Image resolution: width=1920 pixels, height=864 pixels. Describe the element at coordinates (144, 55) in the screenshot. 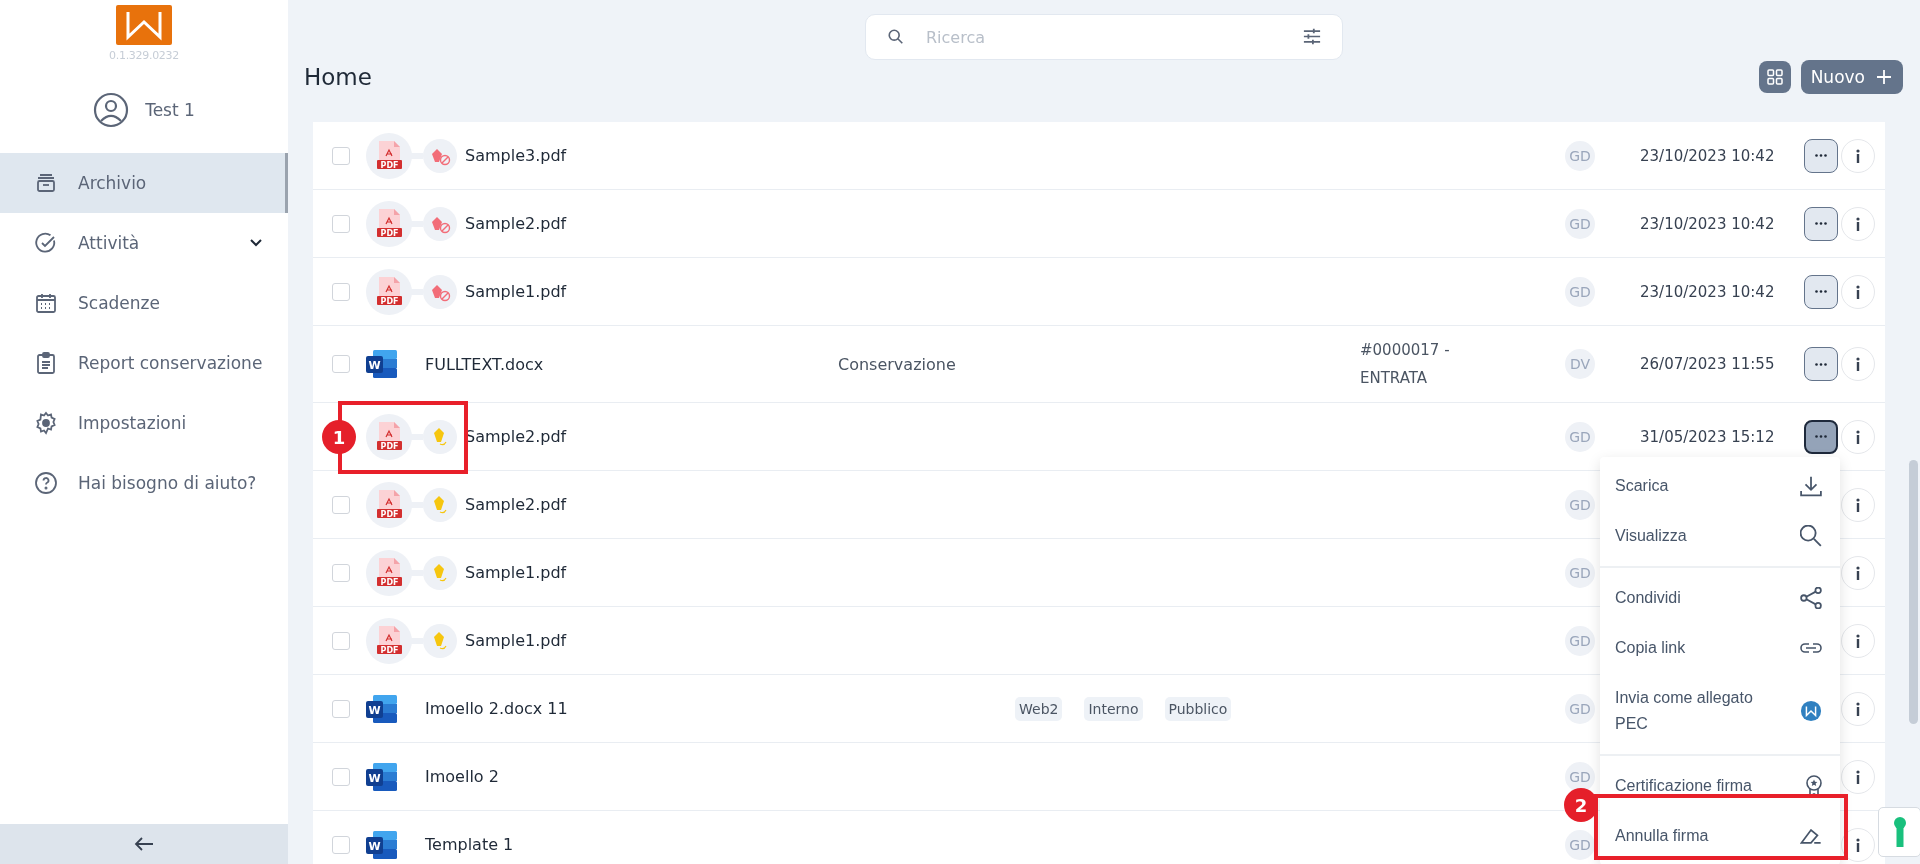

I see `version-label: 0.1.329.0232` at that location.